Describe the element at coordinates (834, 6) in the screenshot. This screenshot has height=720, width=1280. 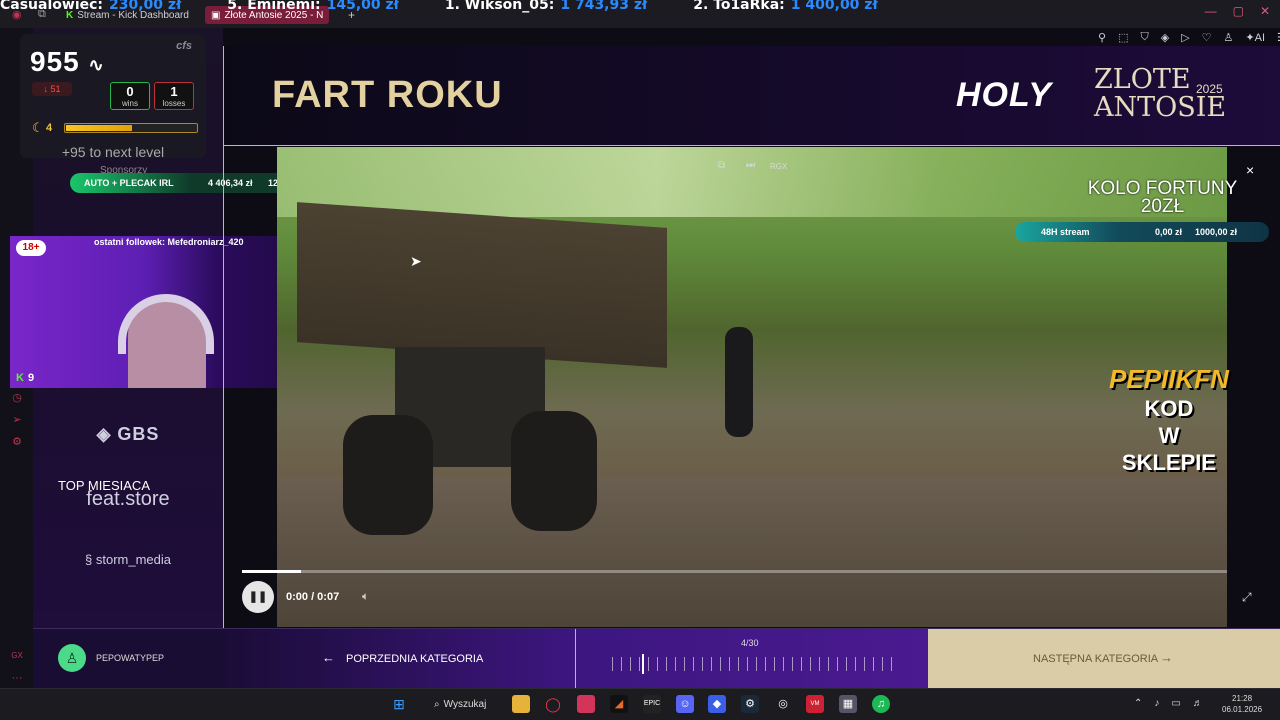
I see `ticker-value: 1 400,00 zł` at that location.